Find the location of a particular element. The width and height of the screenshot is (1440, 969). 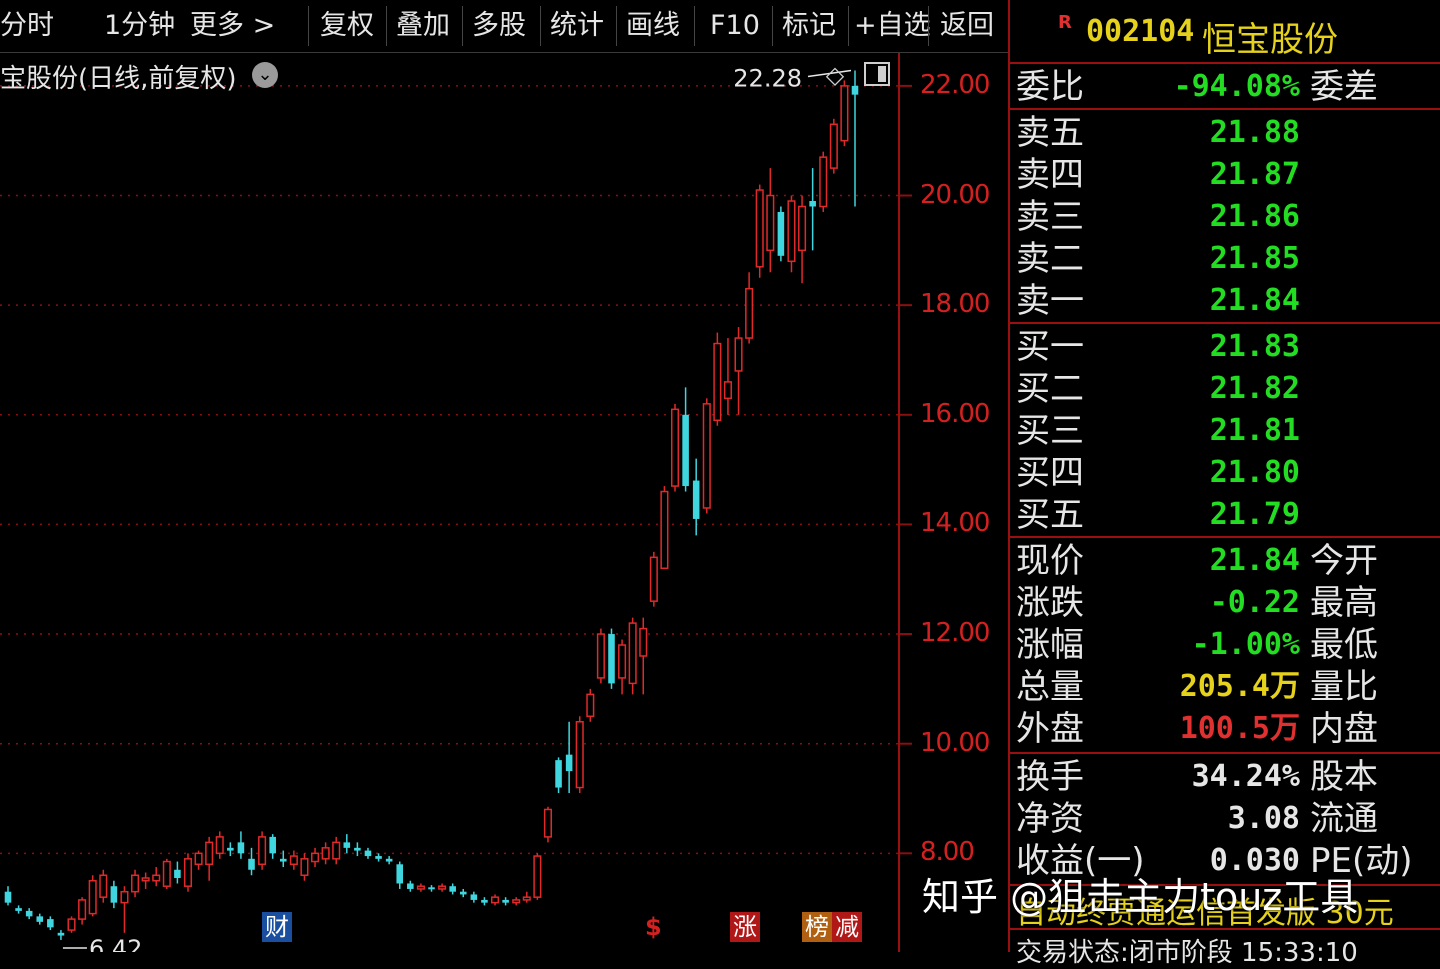

watermark: 知乎 @狙击主力touz工具 is located at coordinates (1140, 897).